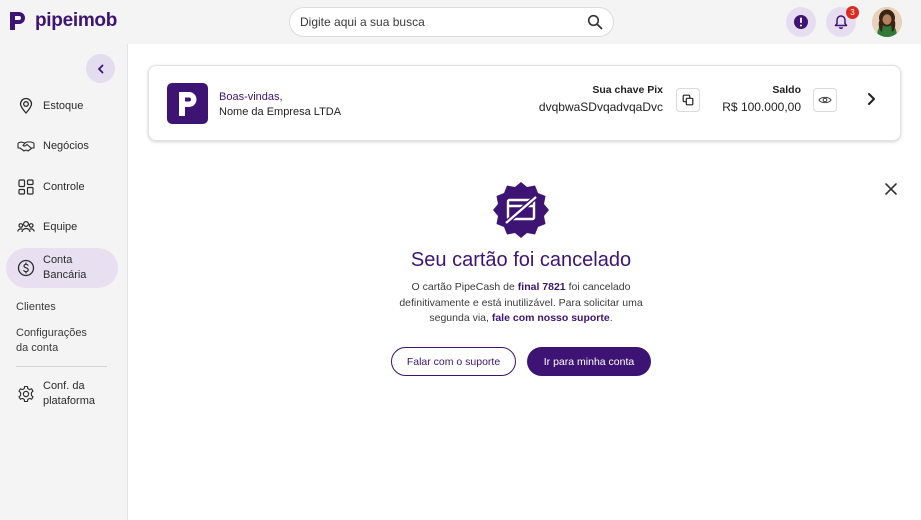 The width and height of the screenshot is (921, 520). I want to click on notifications-button: 3, so click(842, 21).